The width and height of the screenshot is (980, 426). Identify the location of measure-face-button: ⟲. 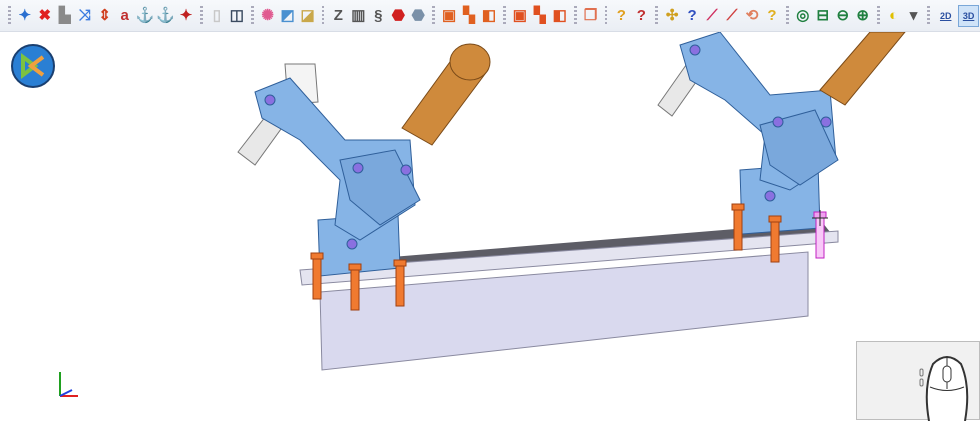
(752, 16).